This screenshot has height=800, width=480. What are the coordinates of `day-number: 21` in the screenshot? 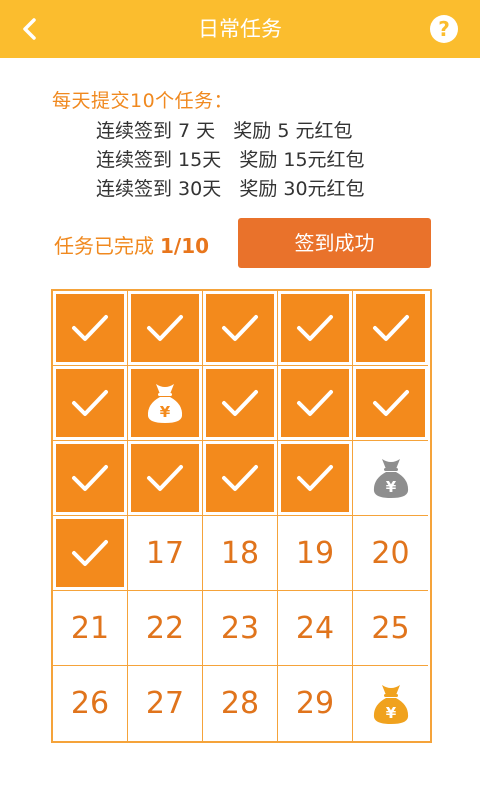 It's located at (90, 628).